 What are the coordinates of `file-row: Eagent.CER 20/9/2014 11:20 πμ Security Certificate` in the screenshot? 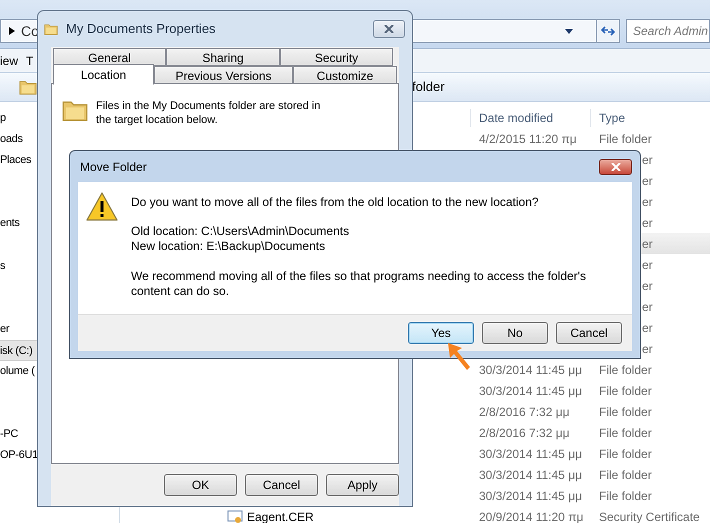 It's located at (415, 514).